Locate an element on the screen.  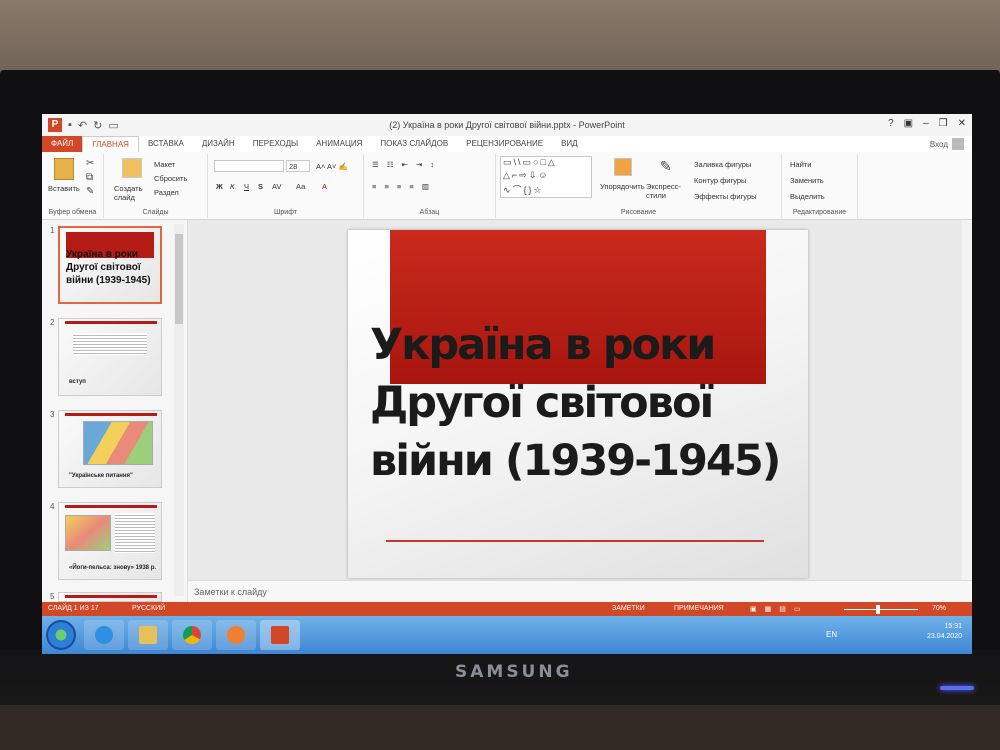
thumbnails-scrollbar is located at coordinates (179, 410).